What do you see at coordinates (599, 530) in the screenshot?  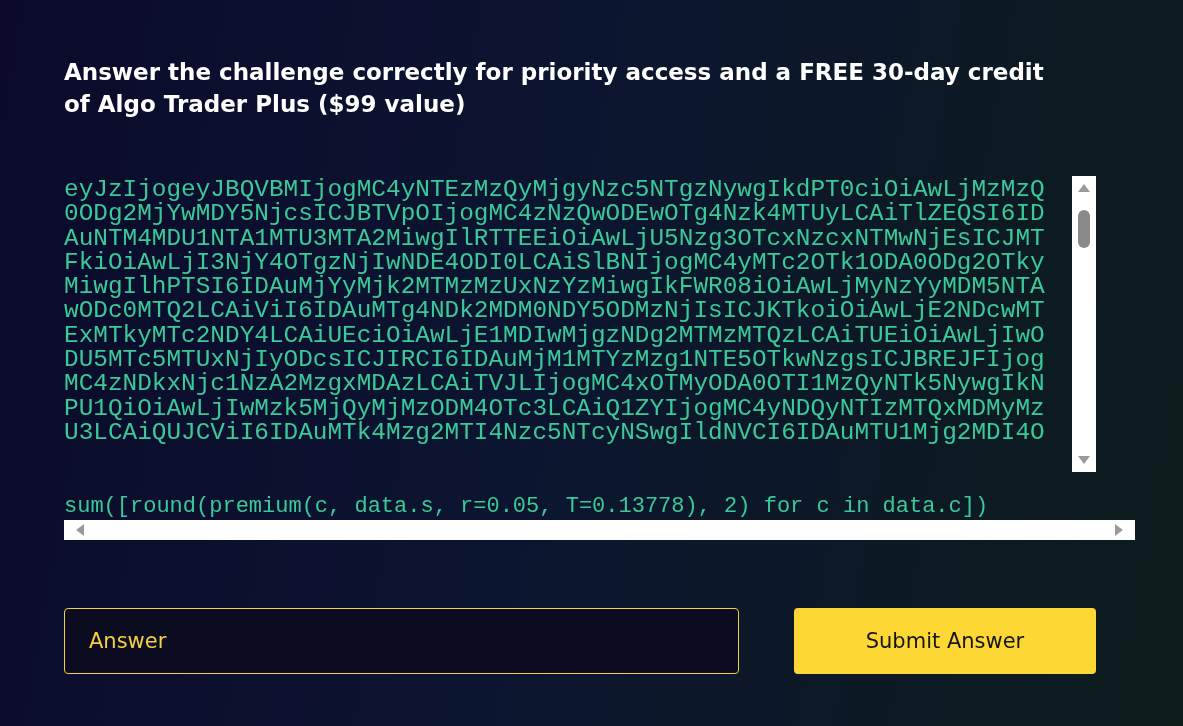 I see `horizontal-scrollbar` at bounding box center [599, 530].